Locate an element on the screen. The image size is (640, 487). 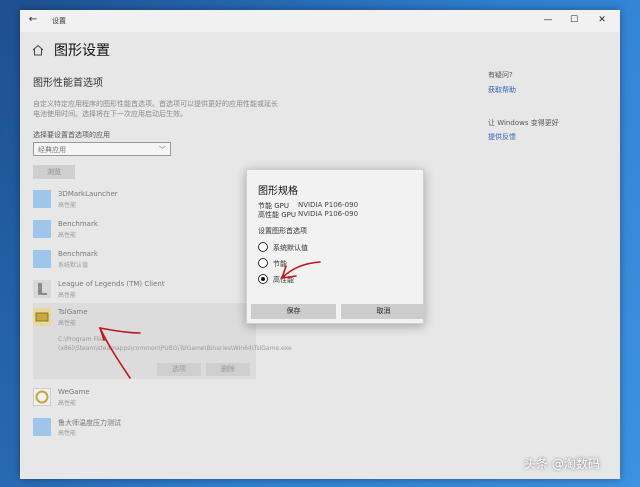
give-feedback-link: 提供反馈 is located at coordinates (502, 137).